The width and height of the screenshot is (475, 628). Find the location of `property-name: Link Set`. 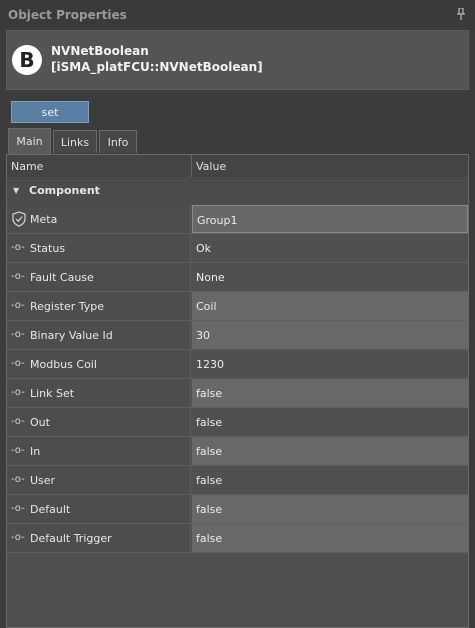

property-name: Link Set is located at coordinates (52, 393).